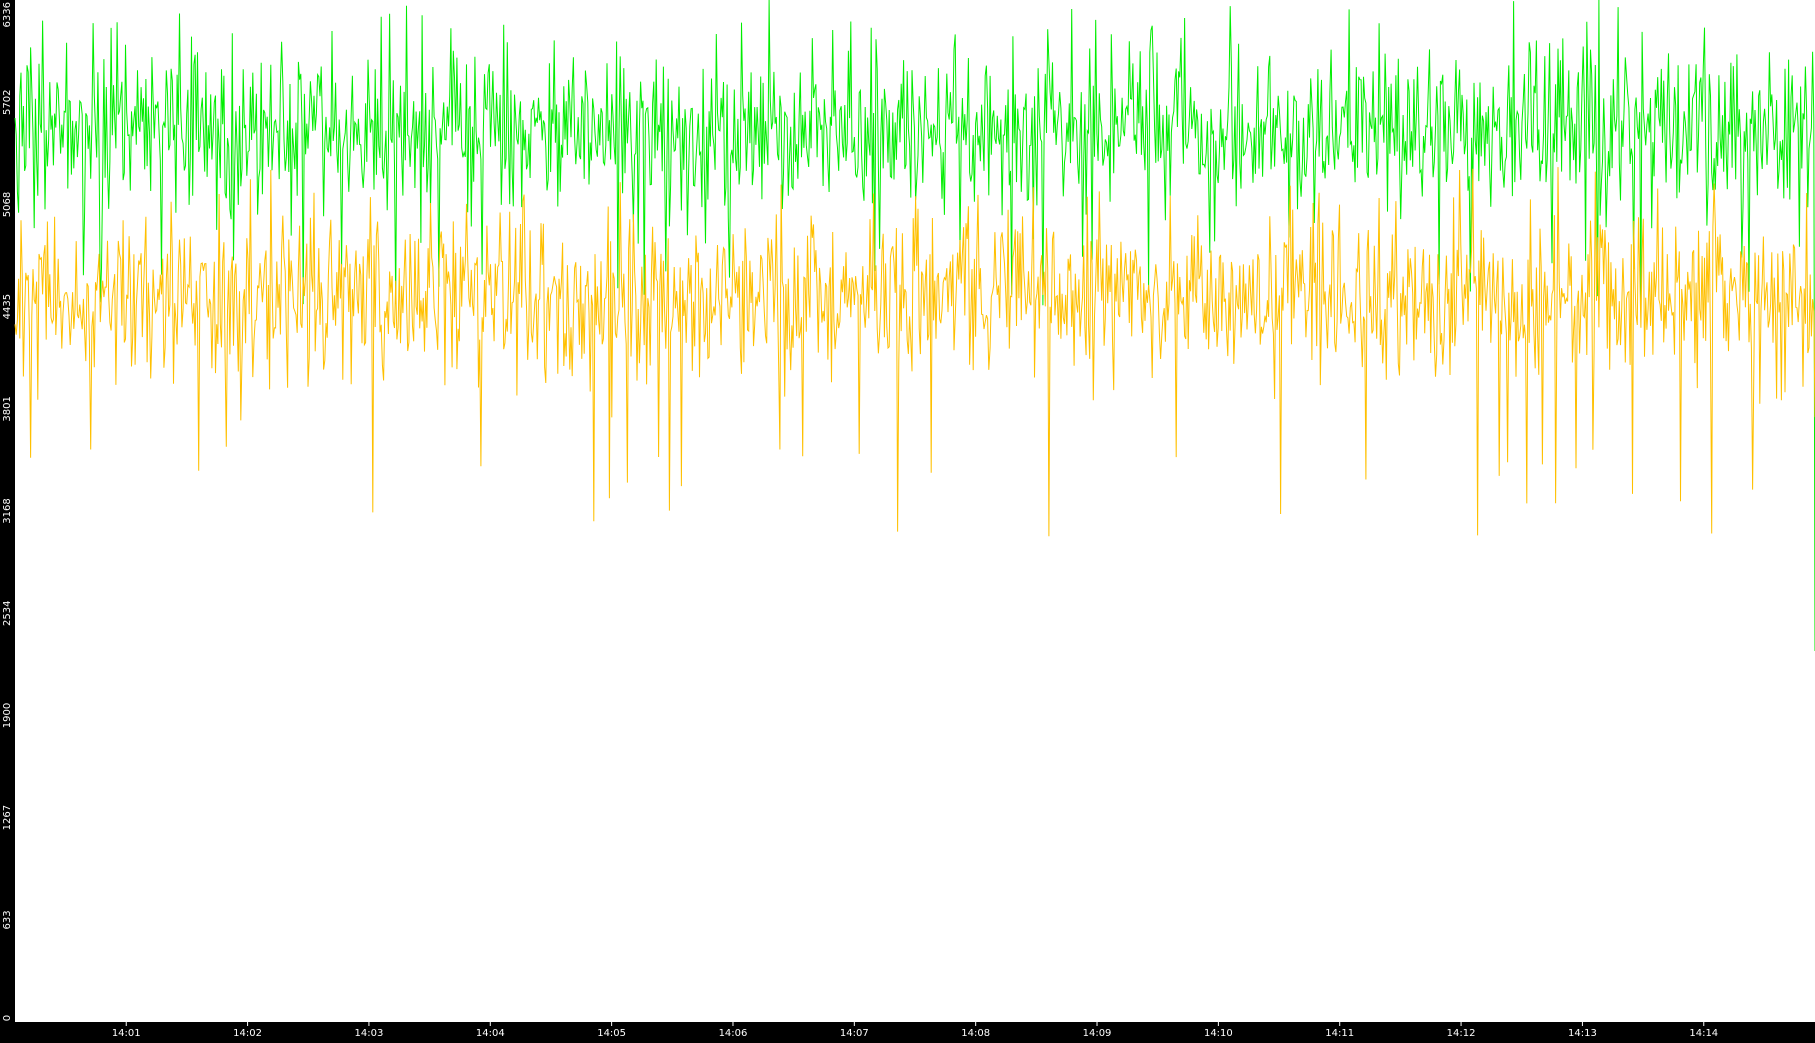 The height and width of the screenshot is (1043, 1815). I want to click on y-tick-label: 1267, so click(7, 817).